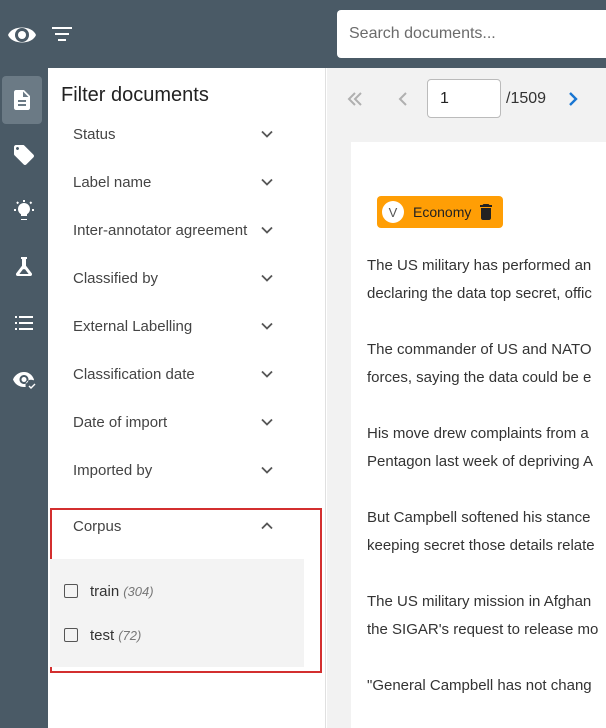 This screenshot has width=606, height=728. I want to click on filter-label: Inter-annotator agreement, so click(160, 230).